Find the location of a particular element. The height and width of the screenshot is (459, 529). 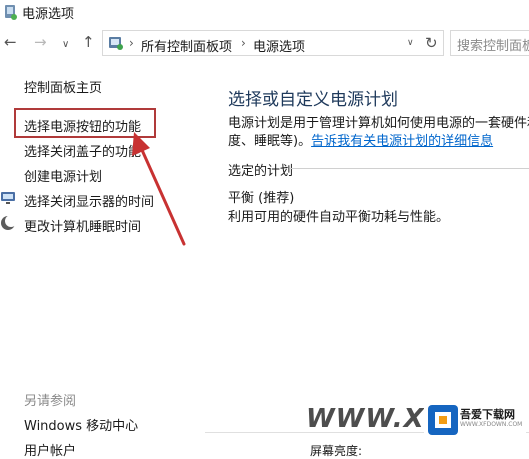

plan-balanced-description: 利用可用的硬件自动平衡功耗与性能。 is located at coordinates (339, 217).